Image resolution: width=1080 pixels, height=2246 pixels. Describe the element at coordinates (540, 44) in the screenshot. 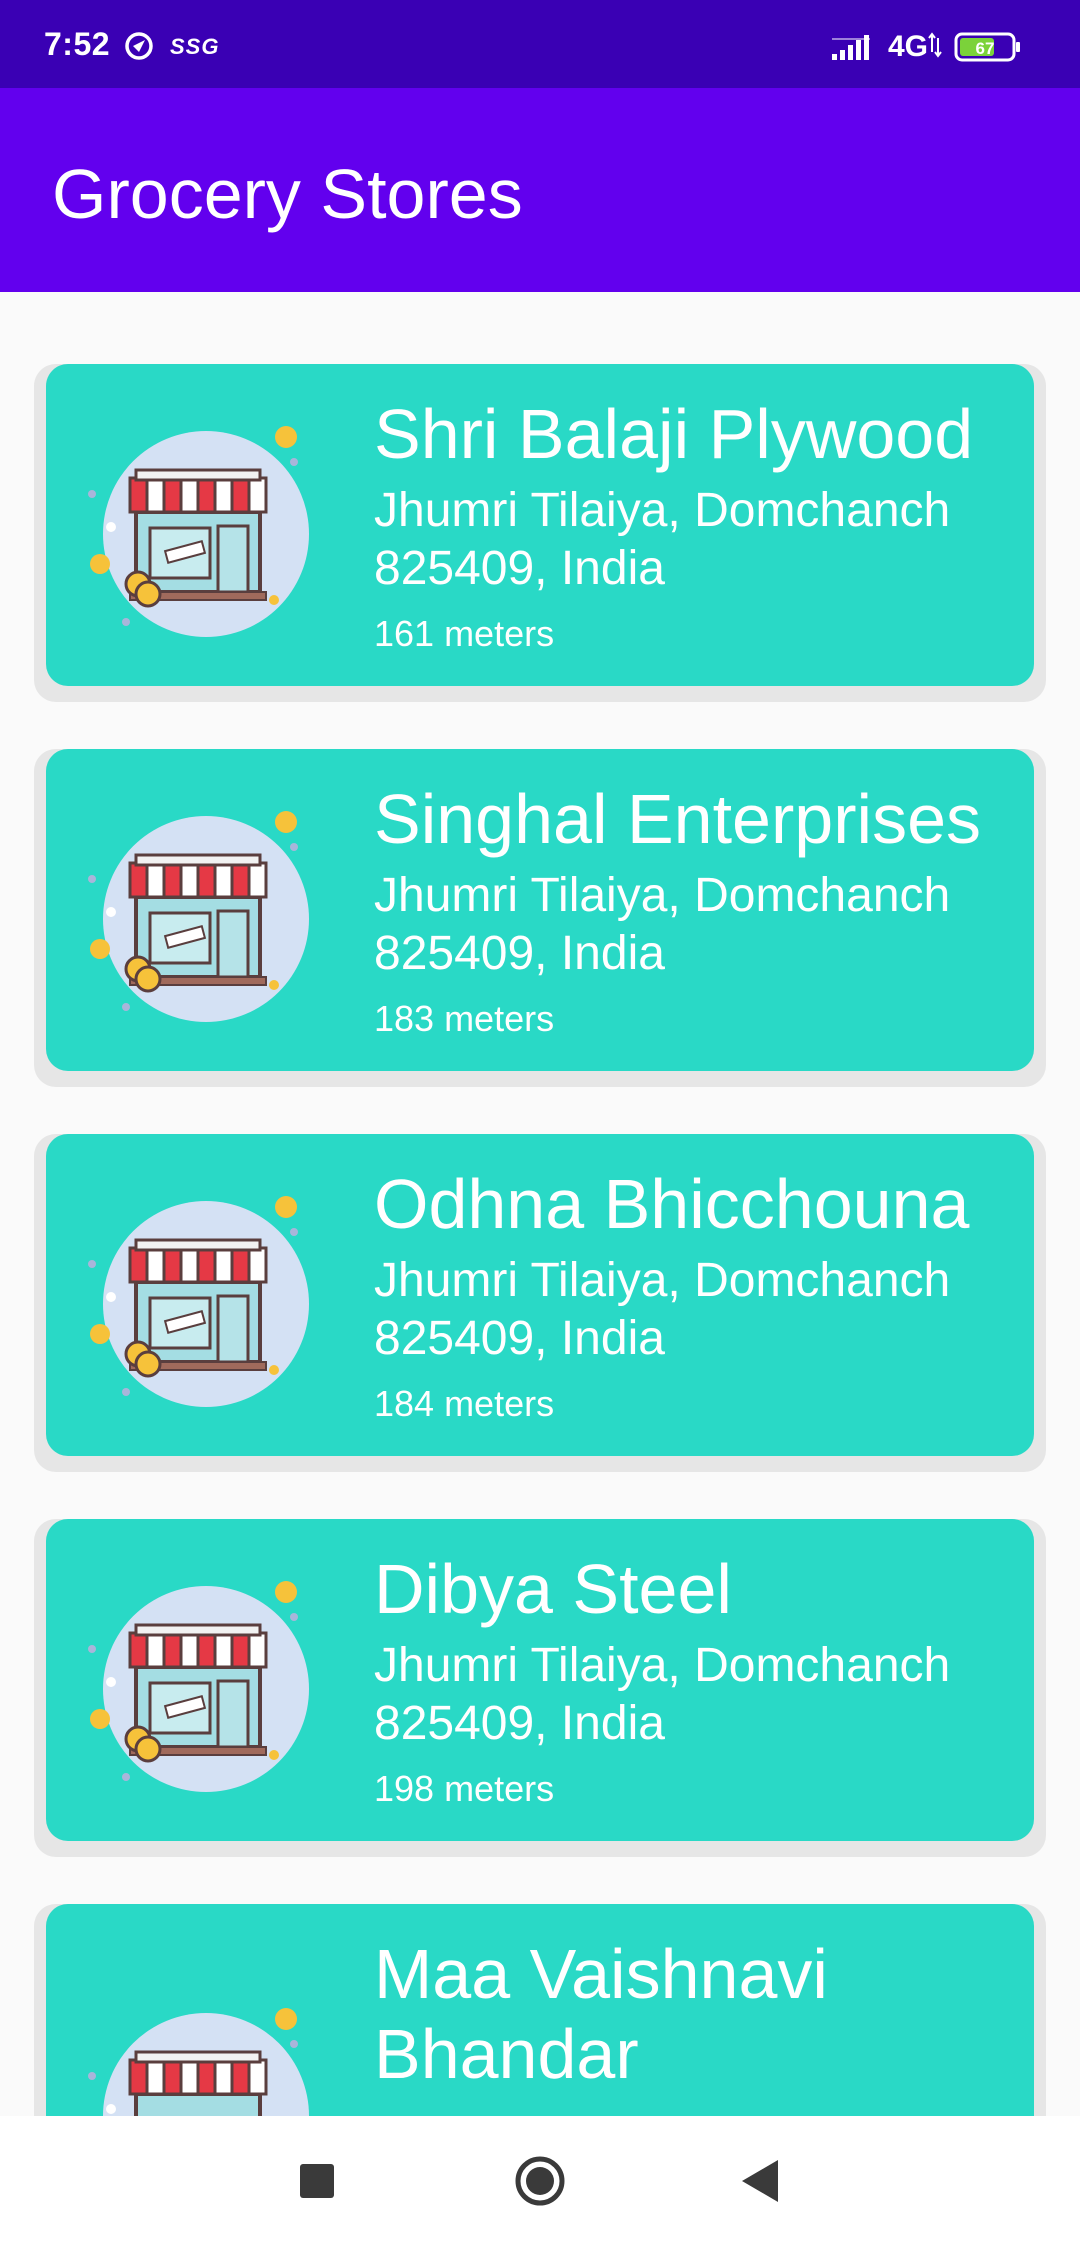

I see `status-bar: 7:52 SSG 4G 67` at that location.